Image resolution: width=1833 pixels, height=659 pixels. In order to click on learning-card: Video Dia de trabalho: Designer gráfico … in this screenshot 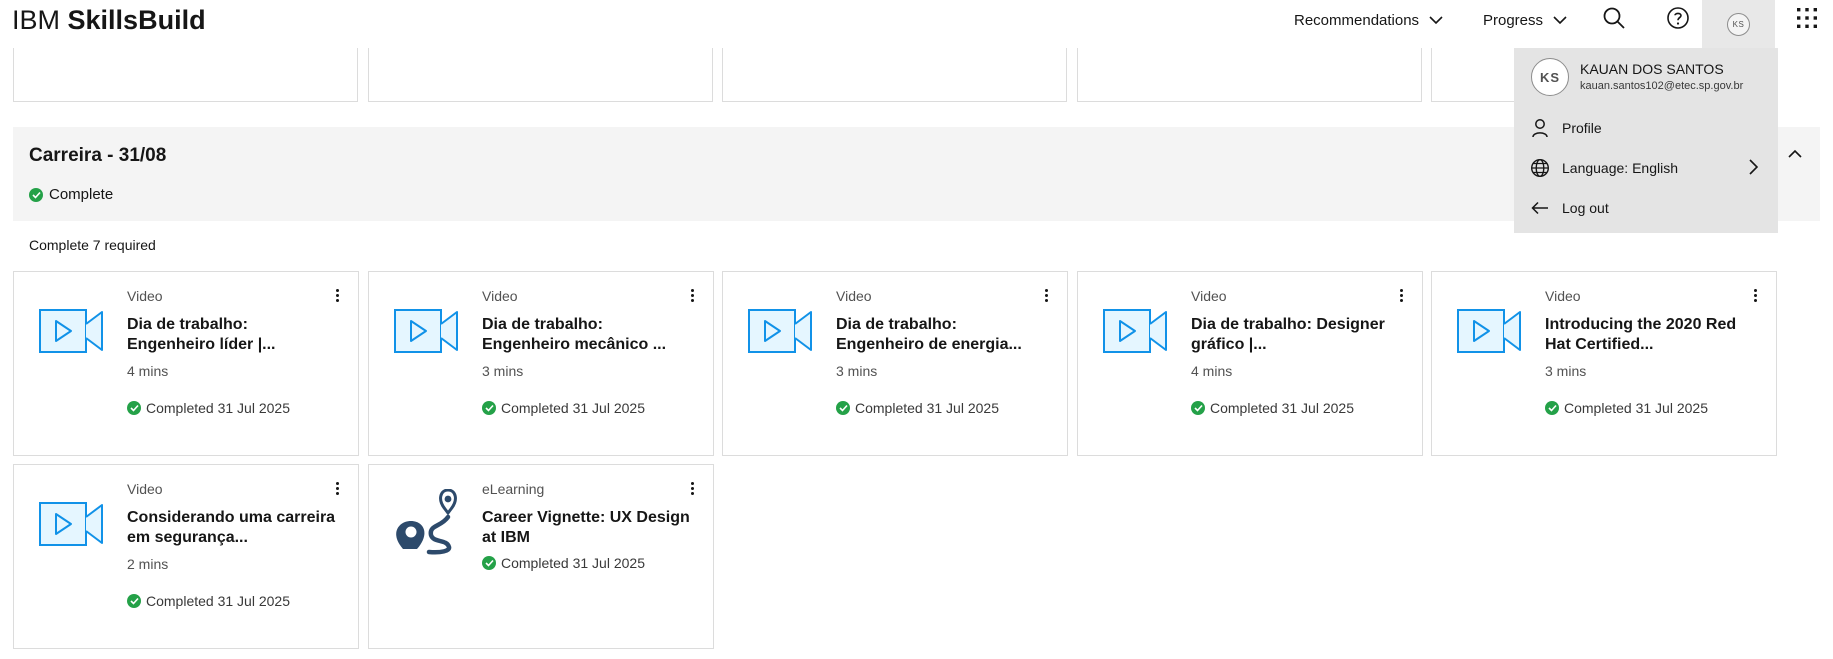, I will do `click(1250, 363)`.